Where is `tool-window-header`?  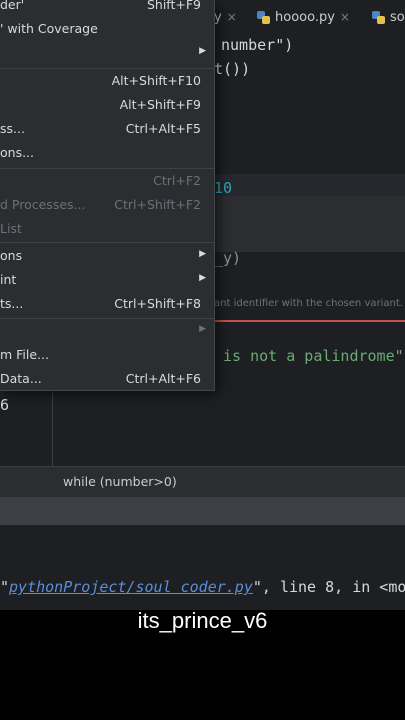 tool-window-header is located at coordinates (202, 511).